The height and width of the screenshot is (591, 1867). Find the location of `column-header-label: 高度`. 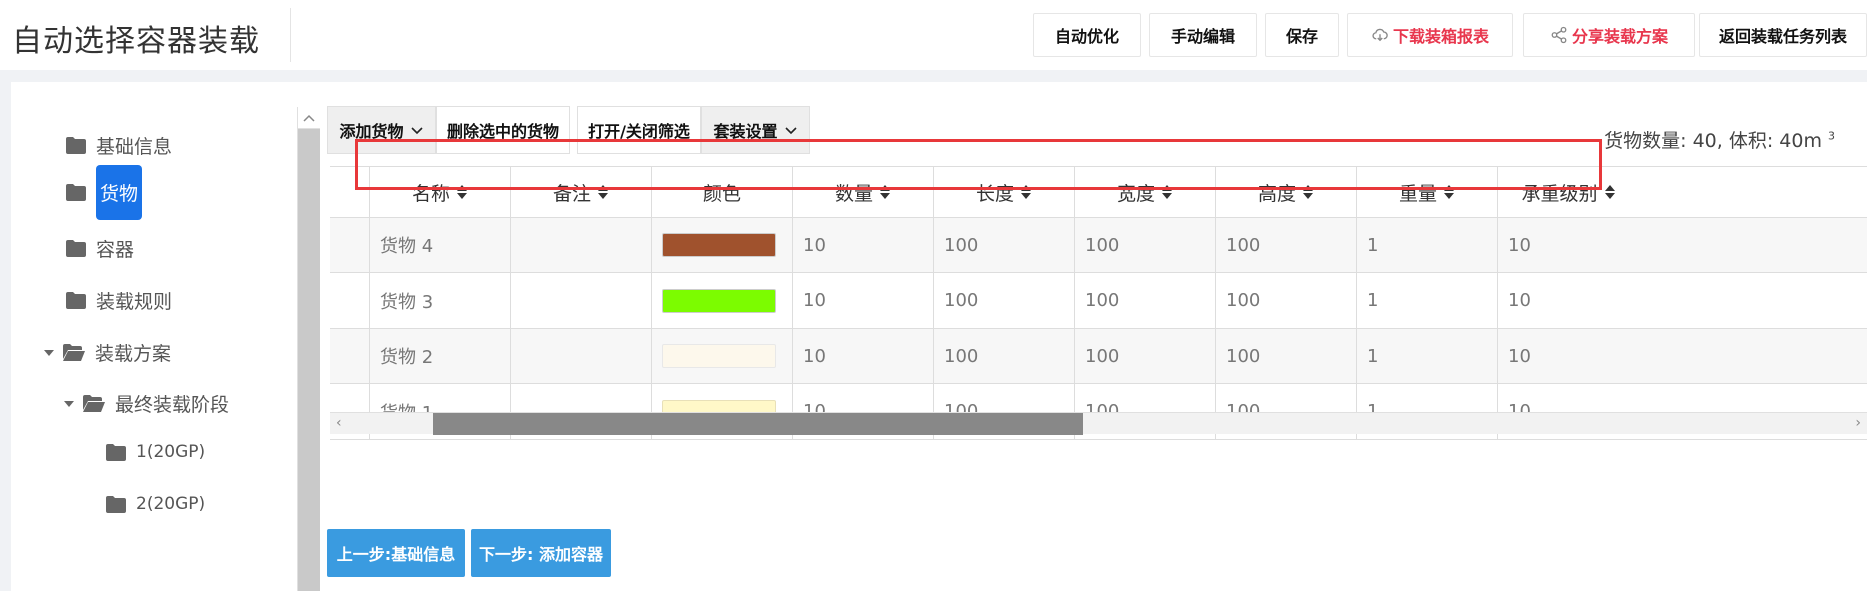

column-header-label: 高度 is located at coordinates (1276, 193).